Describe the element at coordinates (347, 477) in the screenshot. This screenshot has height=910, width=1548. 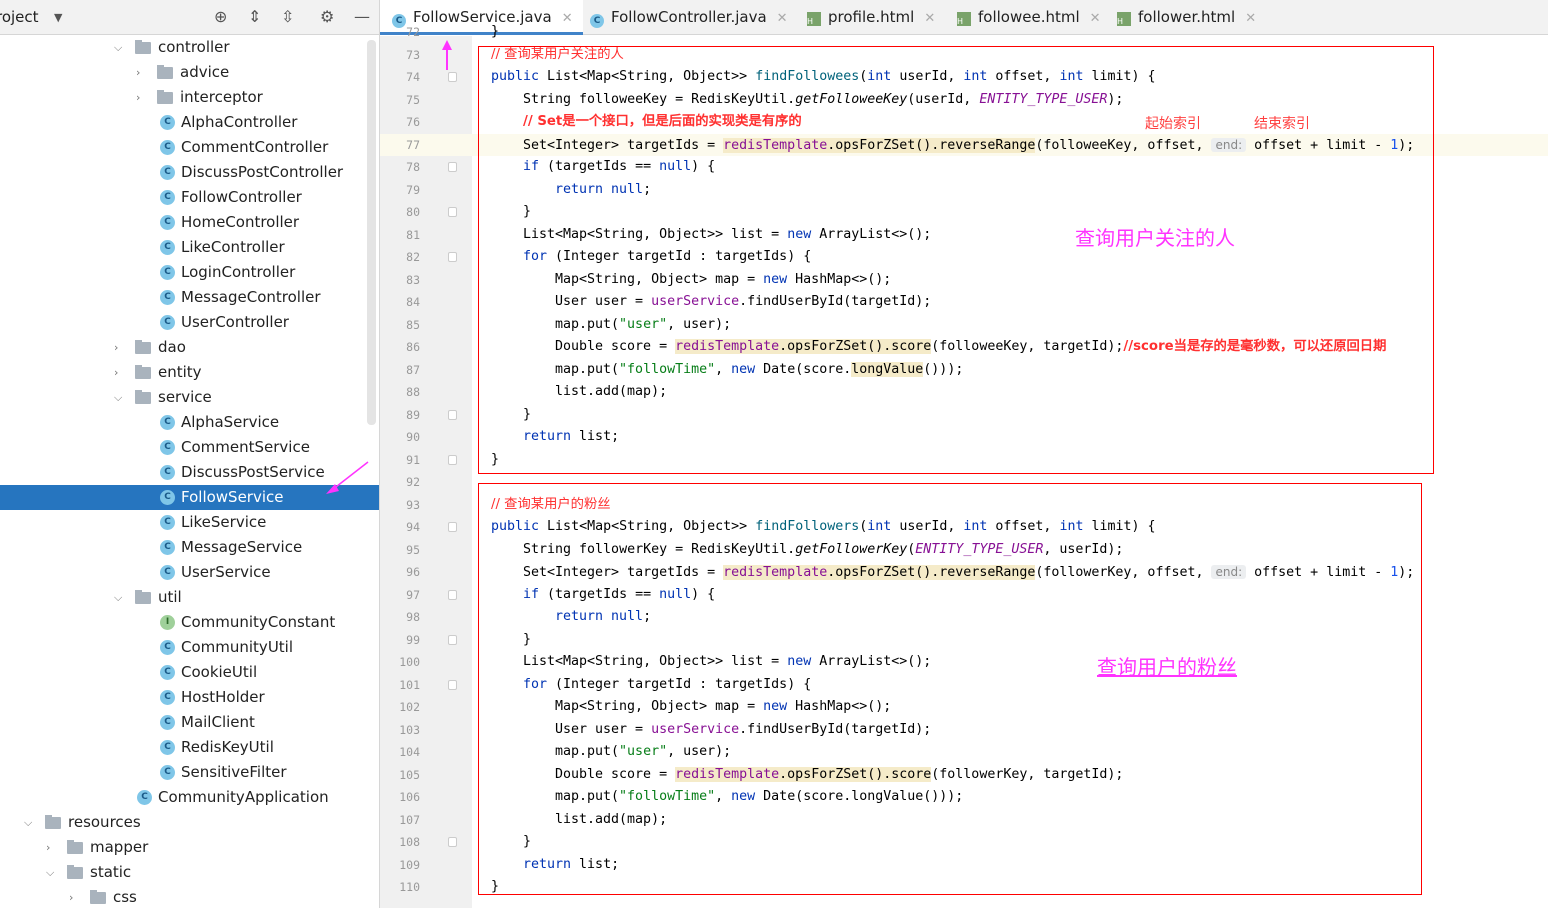
I see `pointer-arrow-icon` at that location.